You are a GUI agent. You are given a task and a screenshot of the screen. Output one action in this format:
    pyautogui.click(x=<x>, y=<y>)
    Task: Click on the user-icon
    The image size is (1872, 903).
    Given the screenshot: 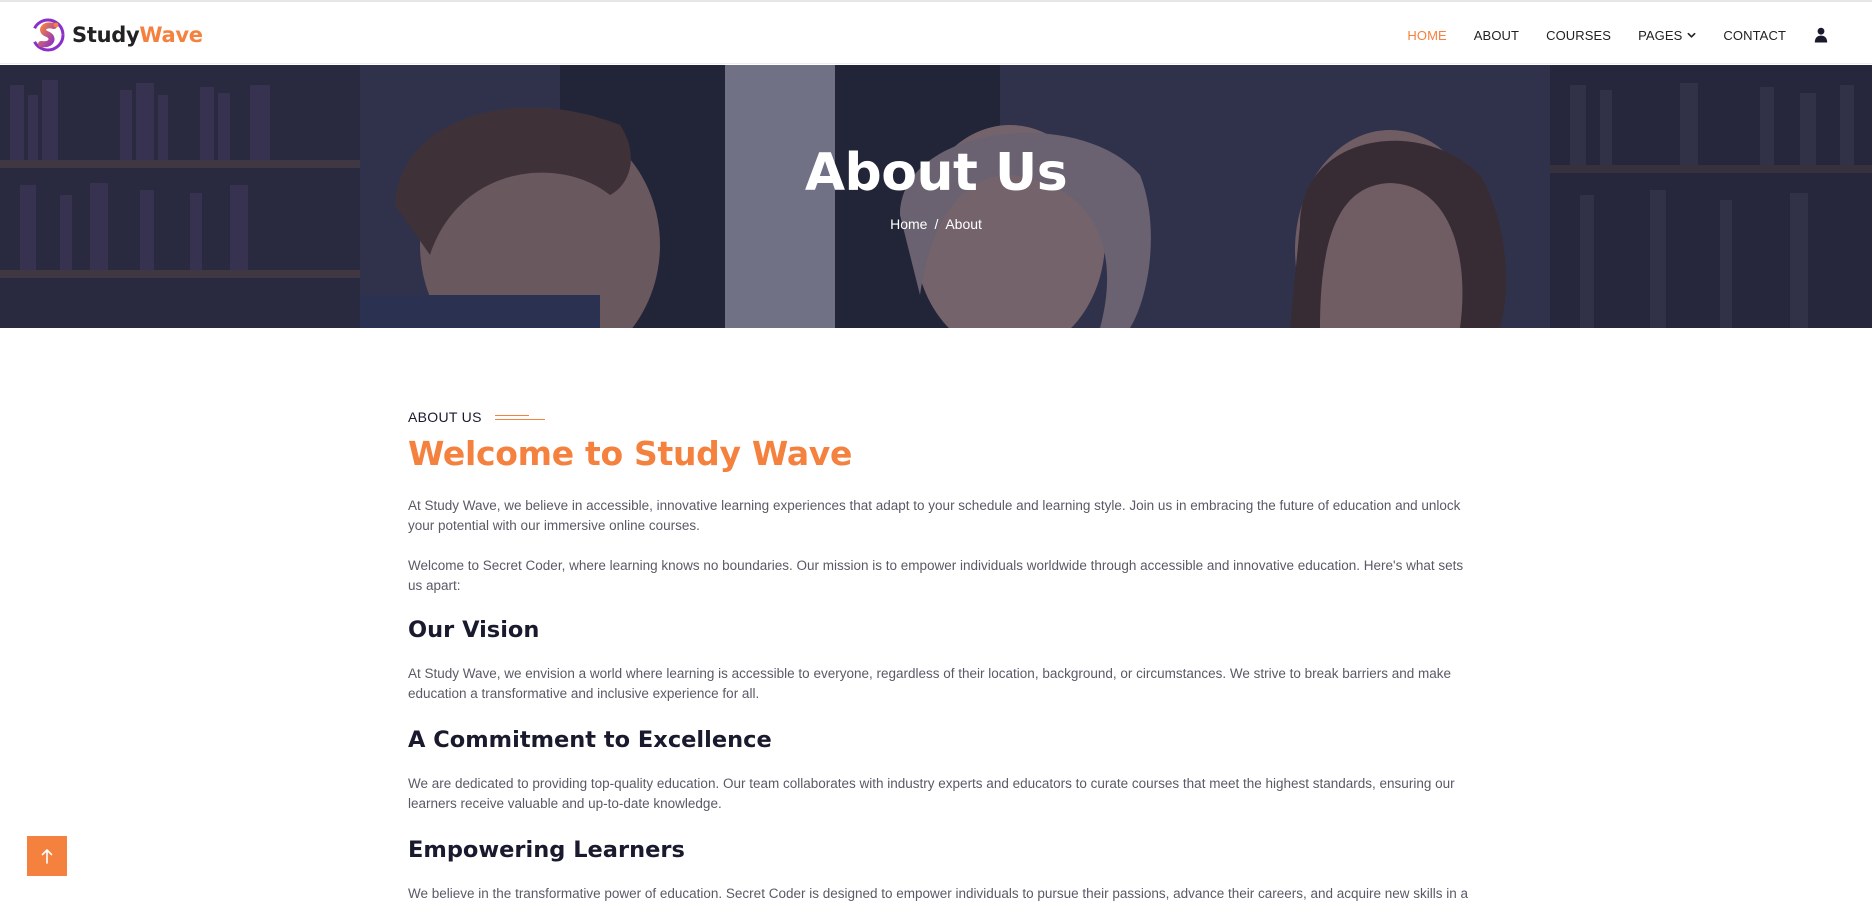 What is the action you would take?
    pyautogui.click(x=1821, y=35)
    